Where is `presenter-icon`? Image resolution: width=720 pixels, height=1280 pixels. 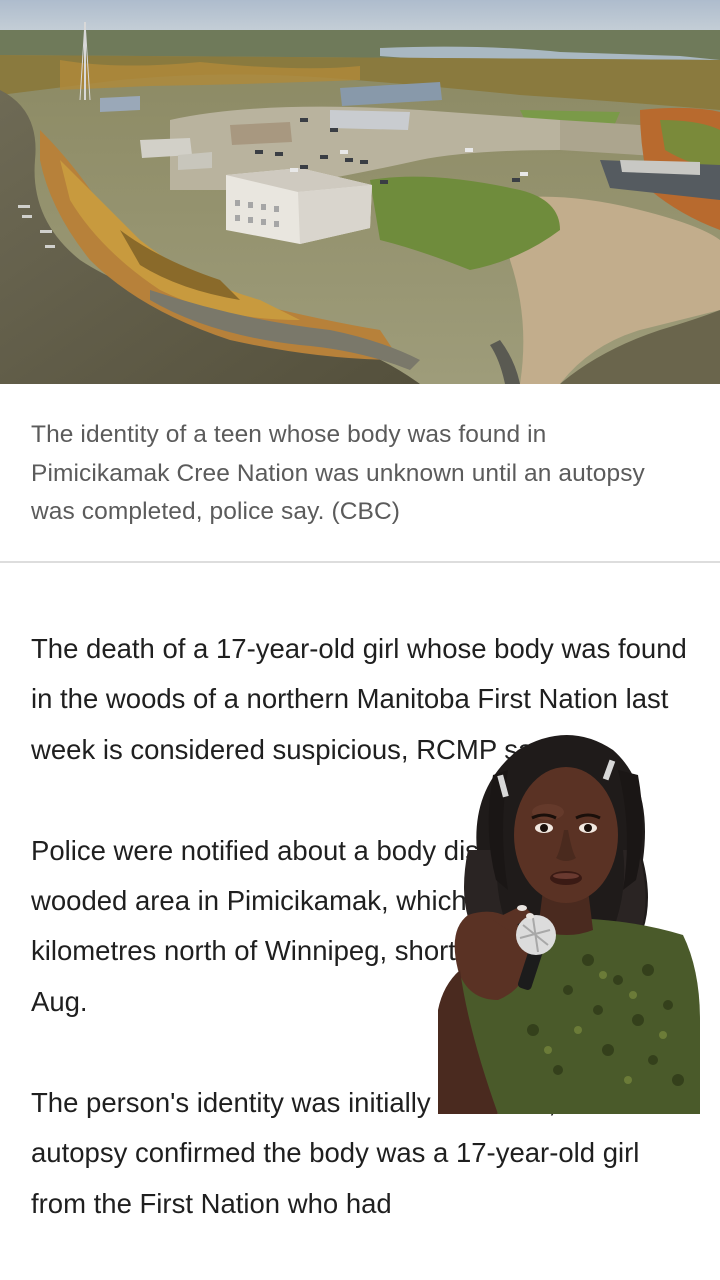 presenter-icon is located at coordinates (569, 924).